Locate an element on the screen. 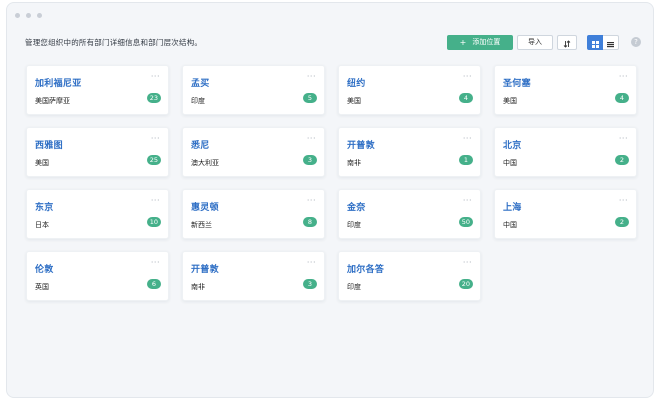 The image size is (660, 403). list-view-icon is located at coordinates (610, 42).